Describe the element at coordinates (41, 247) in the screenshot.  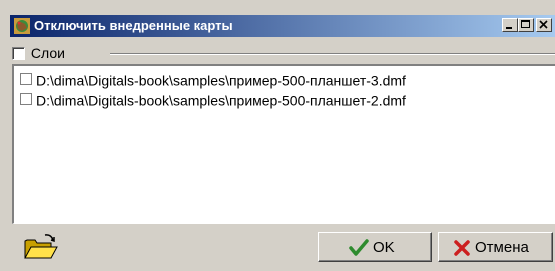
I see `open-folder-icon` at that location.